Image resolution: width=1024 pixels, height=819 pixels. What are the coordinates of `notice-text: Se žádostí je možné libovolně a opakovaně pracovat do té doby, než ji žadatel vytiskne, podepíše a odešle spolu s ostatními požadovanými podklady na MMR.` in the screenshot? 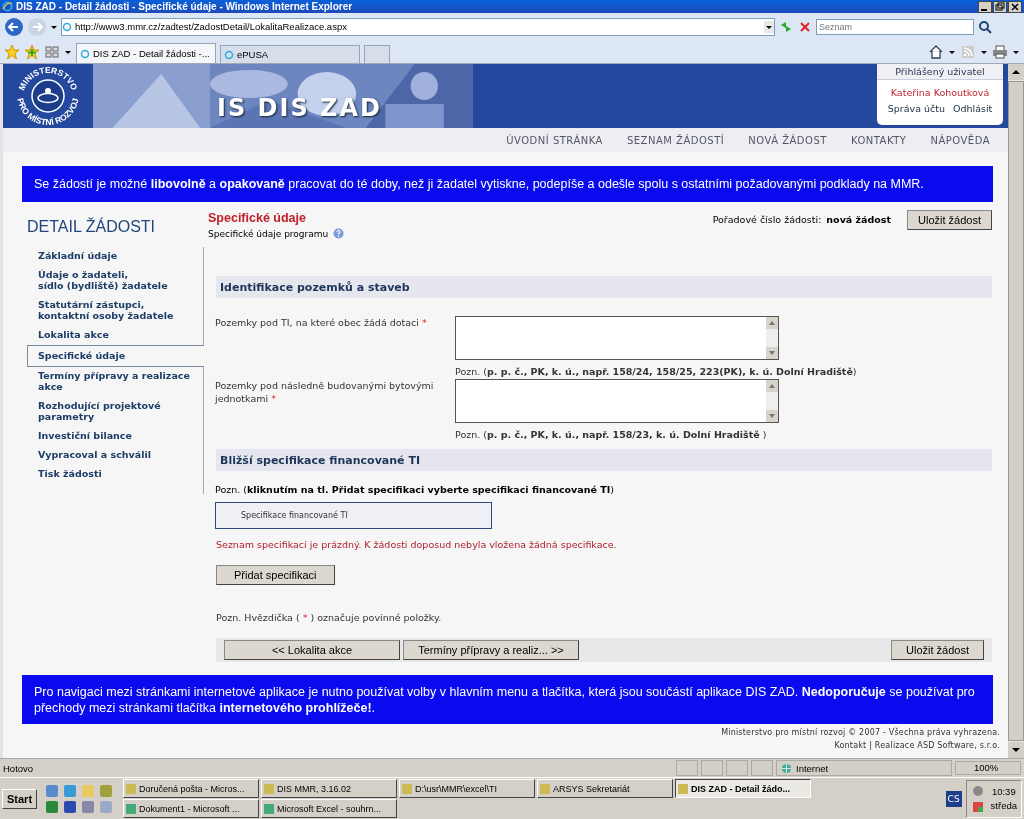 It's located at (507, 184).